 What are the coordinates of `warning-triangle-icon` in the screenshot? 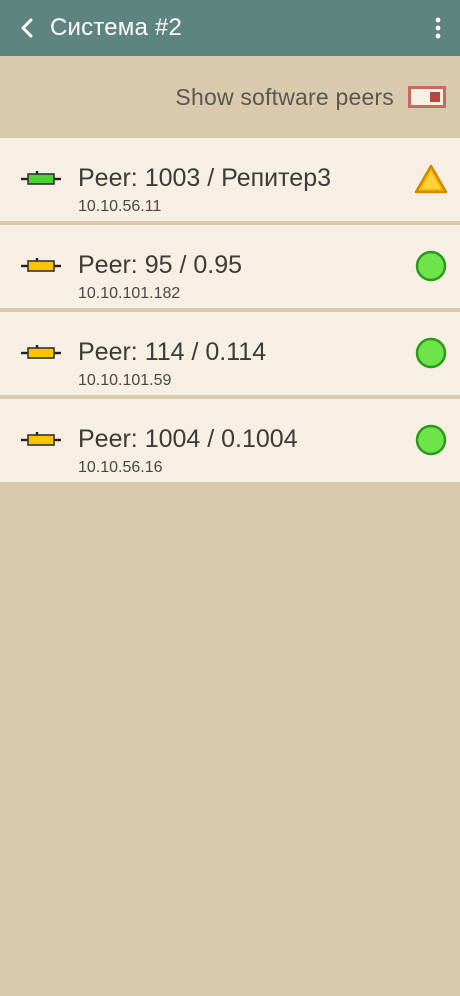 It's located at (431, 179).